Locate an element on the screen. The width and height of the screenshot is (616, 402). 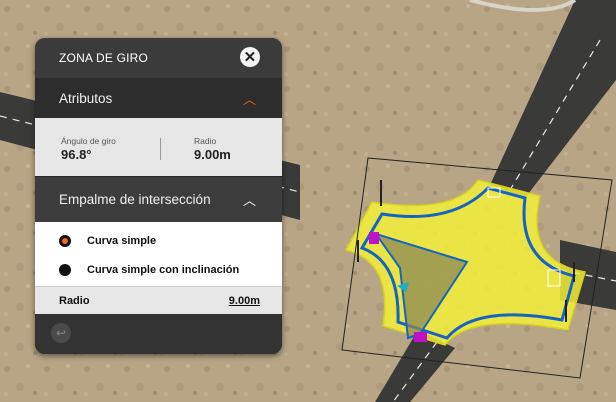
divider is located at coordinates (160, 149).